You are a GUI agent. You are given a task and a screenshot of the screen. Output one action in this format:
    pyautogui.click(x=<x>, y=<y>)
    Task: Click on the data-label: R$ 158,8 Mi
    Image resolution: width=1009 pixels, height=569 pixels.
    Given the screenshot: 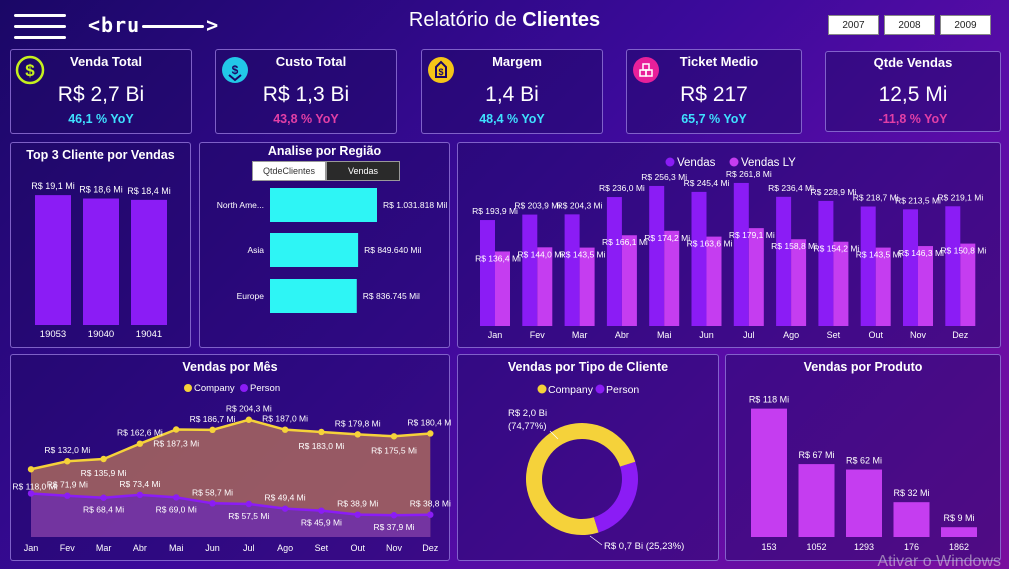 What is the action you would take?
    pyautogui.click(x=794, y=246)
    